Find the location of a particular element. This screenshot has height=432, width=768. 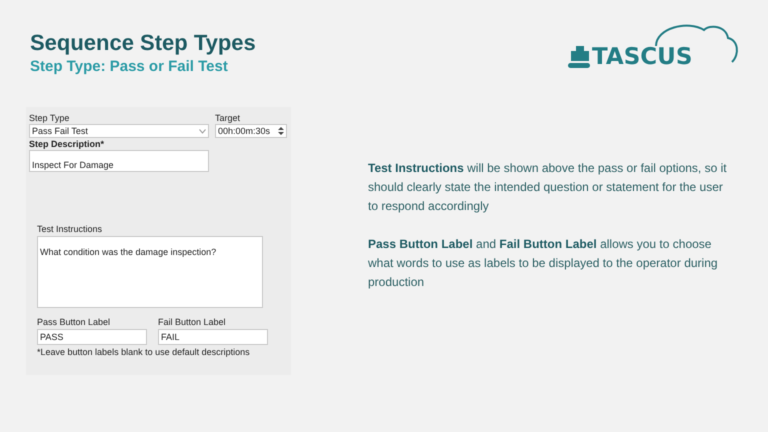

chevron-icon is located at coordinates (202, 131).